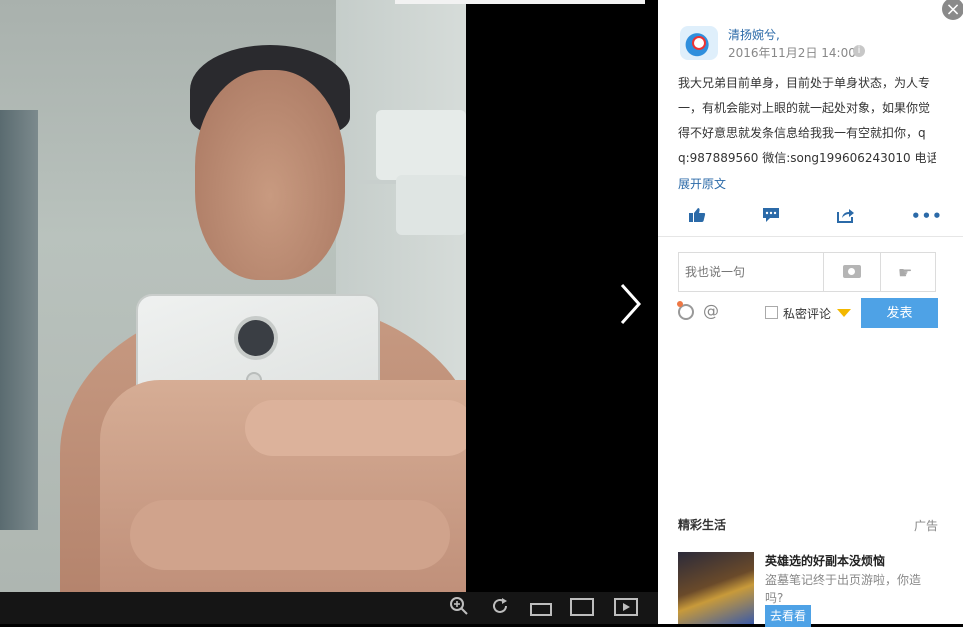  What do you see at coordinates (807, 158) in the screenshot?
I see `post-text-line: q:987889560 微信:song199606243010 电话:1` at bounding box center [807, 158].